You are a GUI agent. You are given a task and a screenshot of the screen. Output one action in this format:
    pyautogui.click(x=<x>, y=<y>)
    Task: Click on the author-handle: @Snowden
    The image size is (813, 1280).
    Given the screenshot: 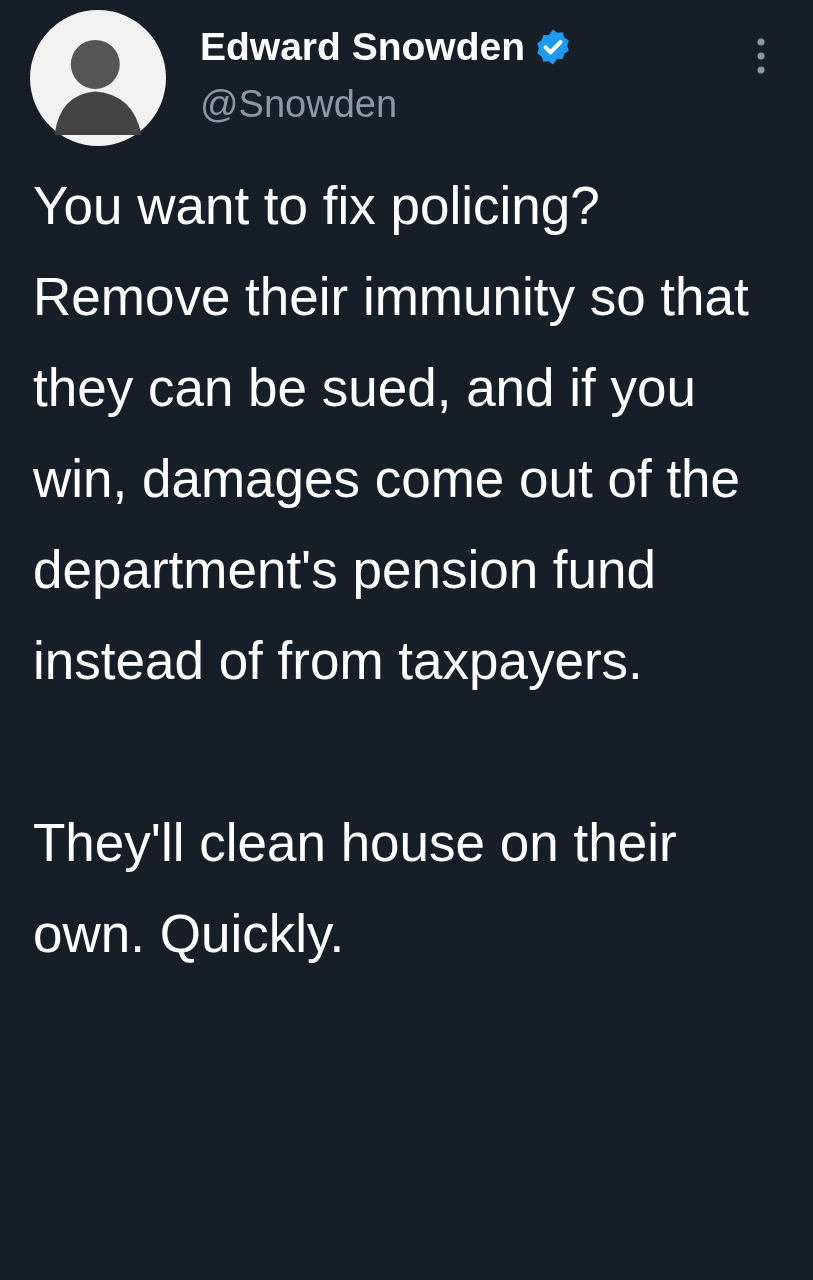 What is the action you would take?
    pyautogui.click(x=478, y=104)
    